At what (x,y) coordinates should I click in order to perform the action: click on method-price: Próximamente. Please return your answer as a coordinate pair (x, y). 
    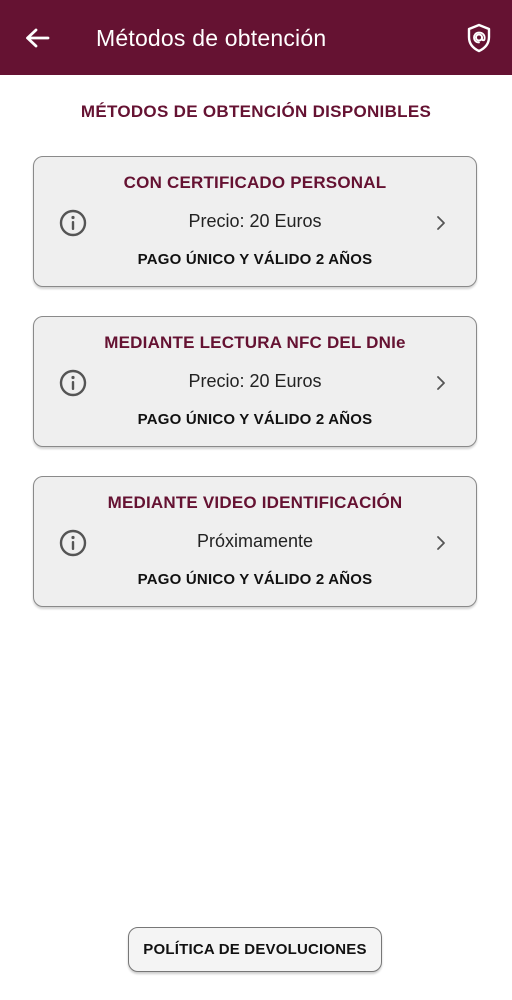
    Looking at the image, I should click on (255, 541).